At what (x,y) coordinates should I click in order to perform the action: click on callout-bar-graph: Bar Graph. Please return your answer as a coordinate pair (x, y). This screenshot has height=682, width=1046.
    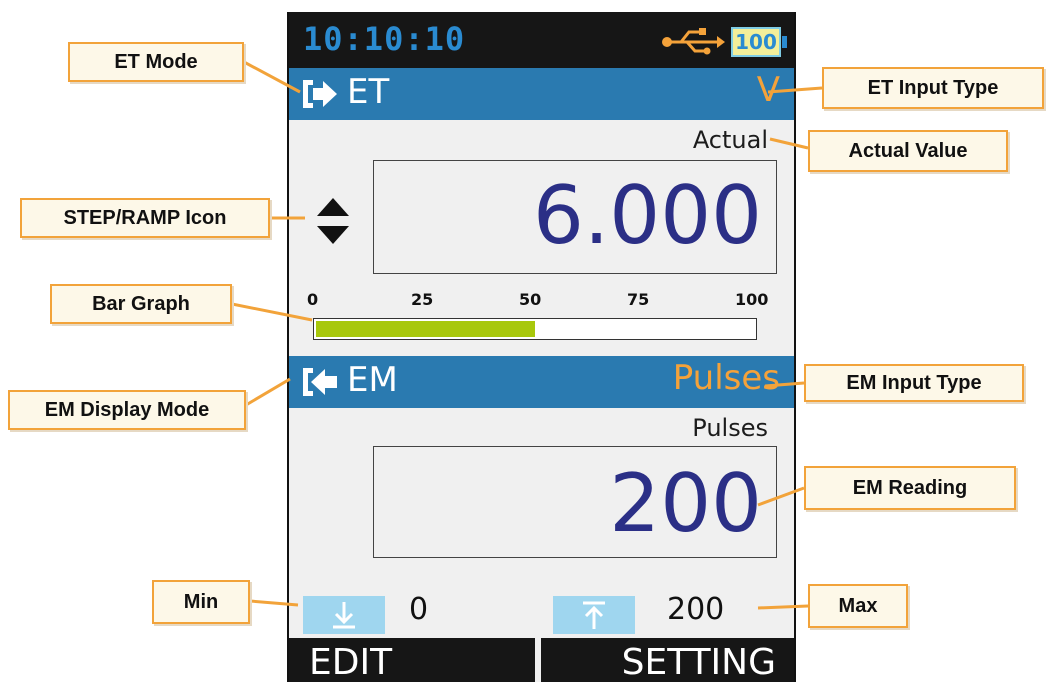
    Looking at the image, I should click on (141, 304).